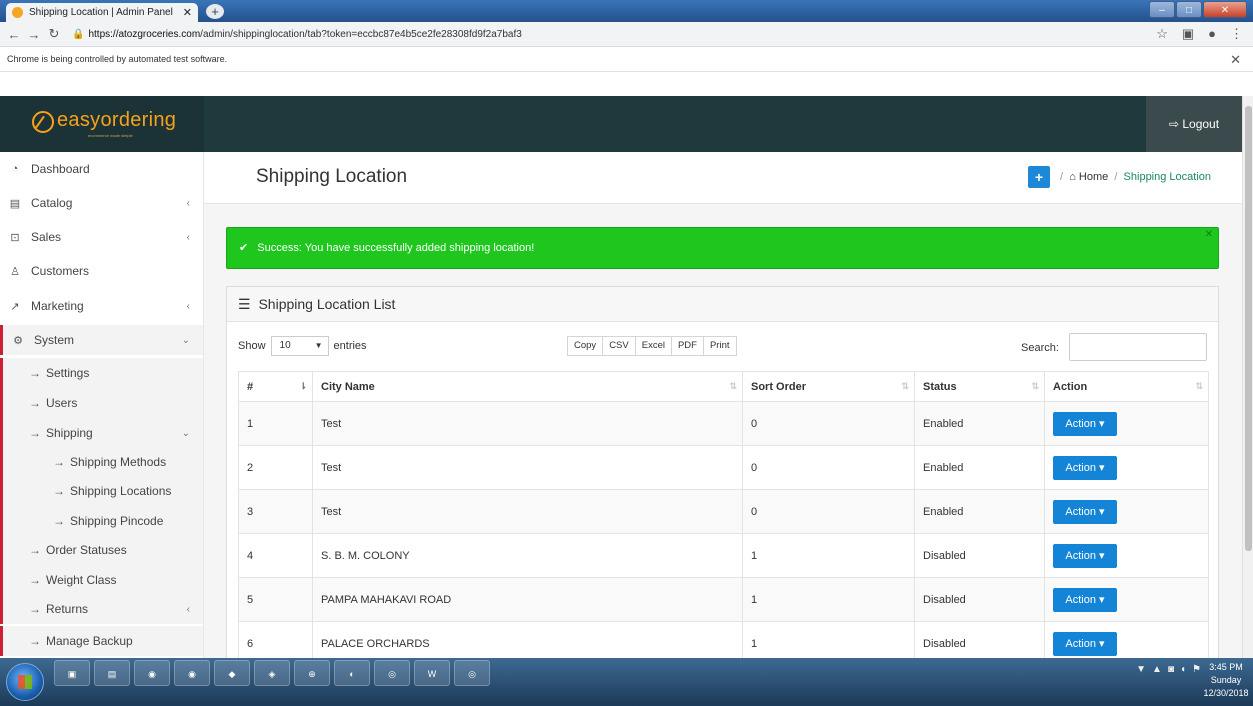  Describe the element at coordinates (1171, 669) in the screenshot. I see `network-icon: ◙` at that location.